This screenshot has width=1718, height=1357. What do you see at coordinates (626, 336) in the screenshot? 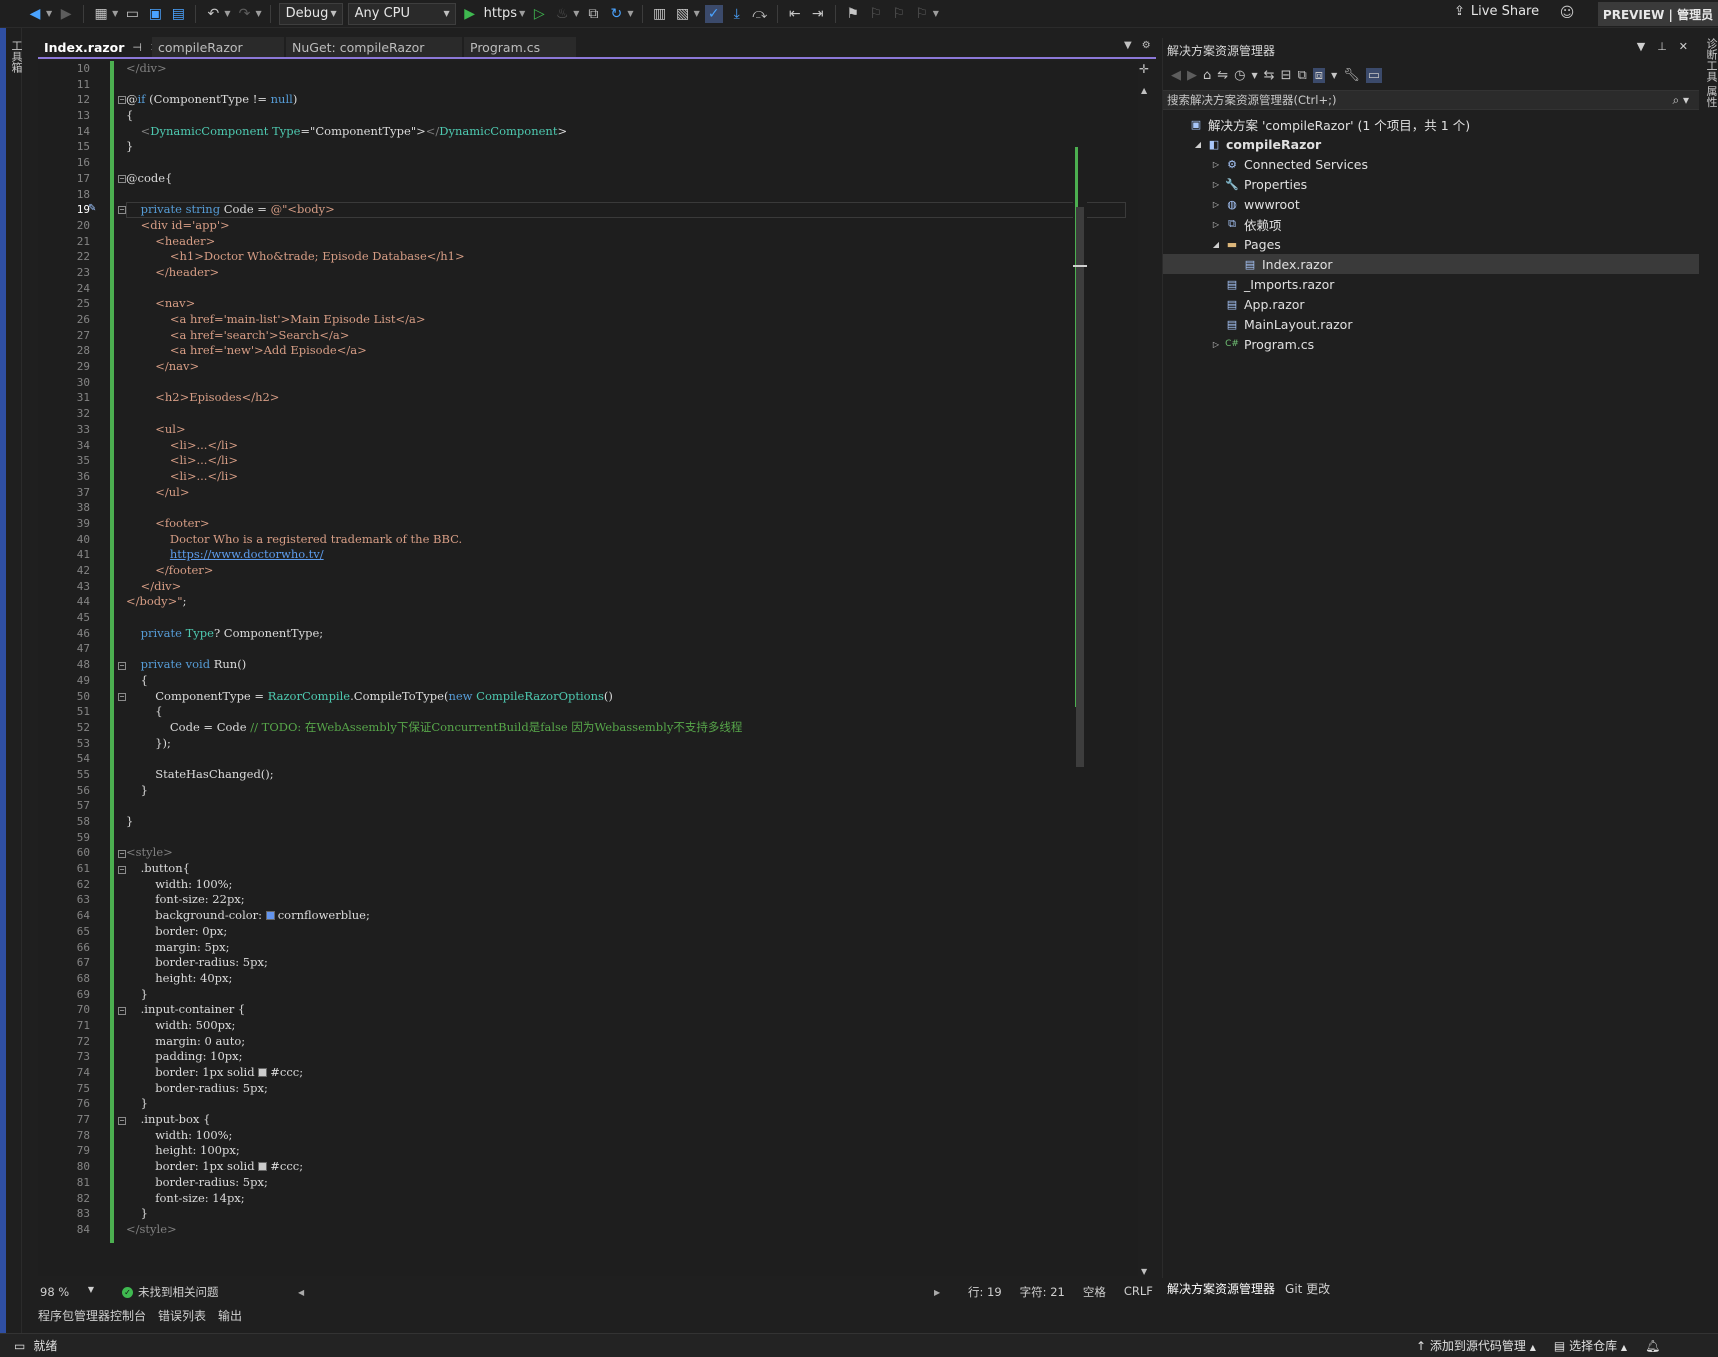
I see `code-line: <a href='search'>Search</a>` at bounding box center [626, 336].